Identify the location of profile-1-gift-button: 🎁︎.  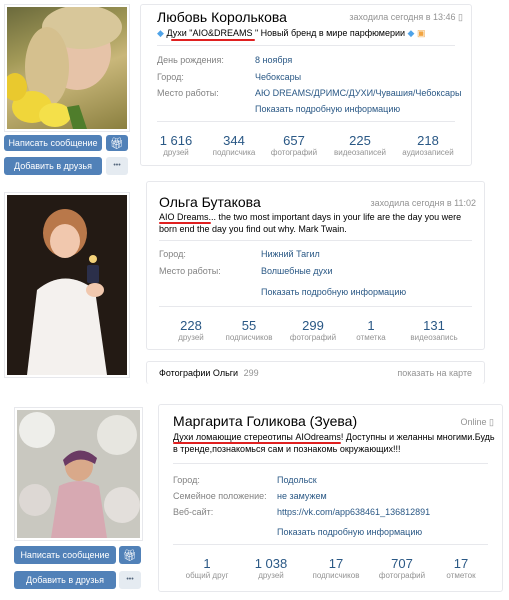
(117, 143).